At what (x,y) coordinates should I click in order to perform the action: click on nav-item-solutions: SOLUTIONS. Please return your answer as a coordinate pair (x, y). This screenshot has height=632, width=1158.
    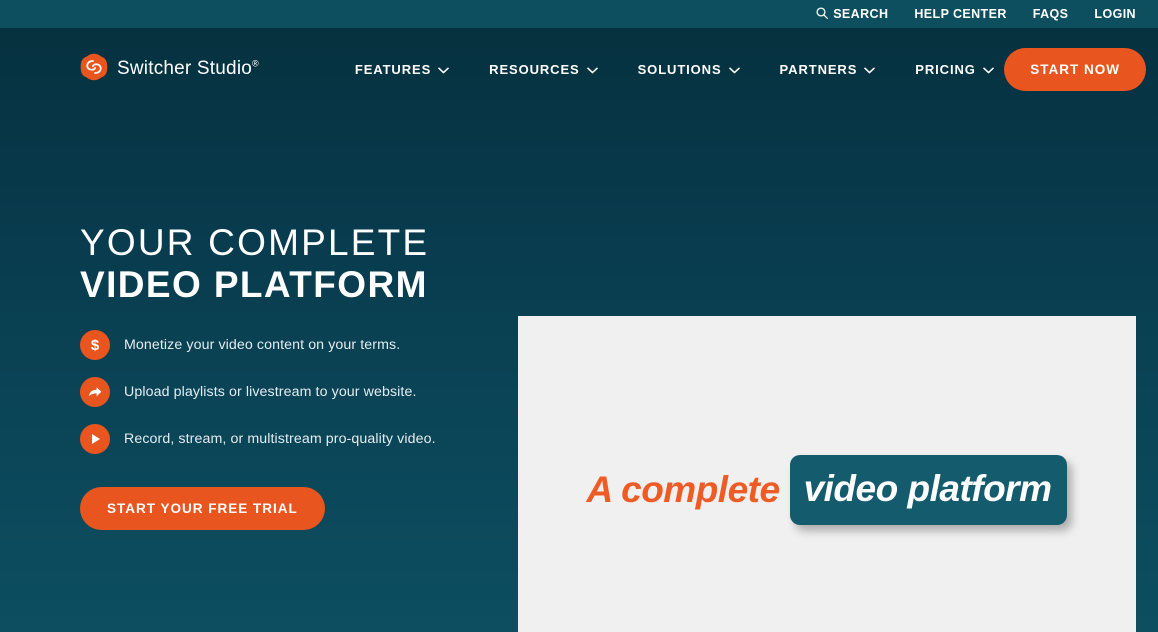
    Looking at the image, I should click on (689, 69).